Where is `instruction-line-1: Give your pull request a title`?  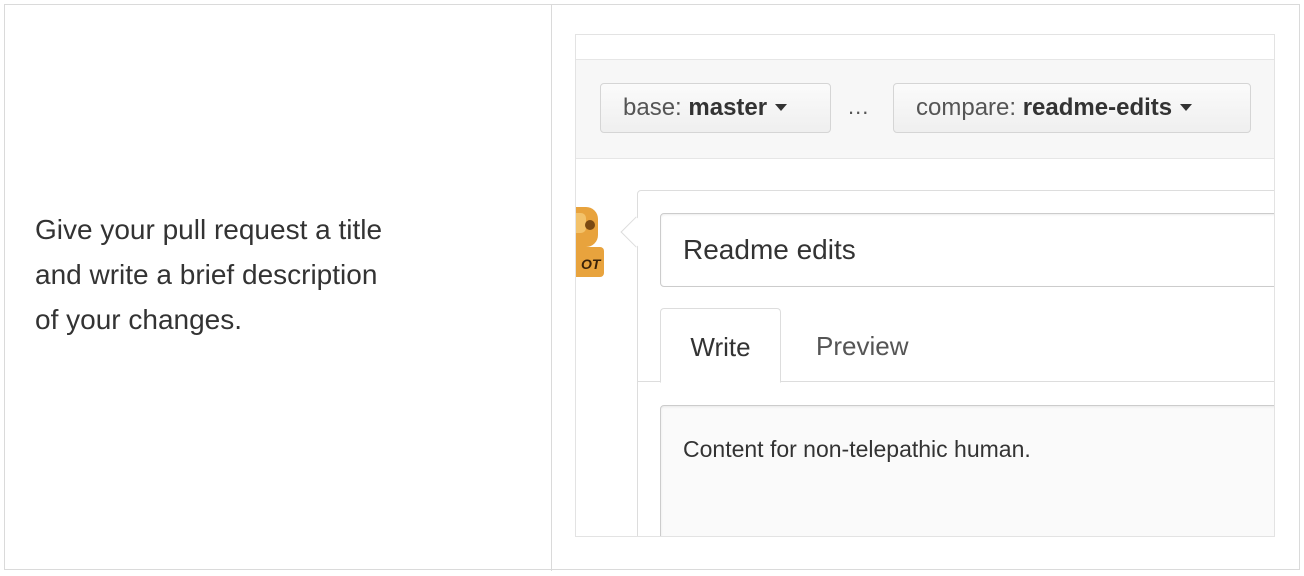 instruction-line-1: Give your pull request a title is located at coordinates (209, 229).